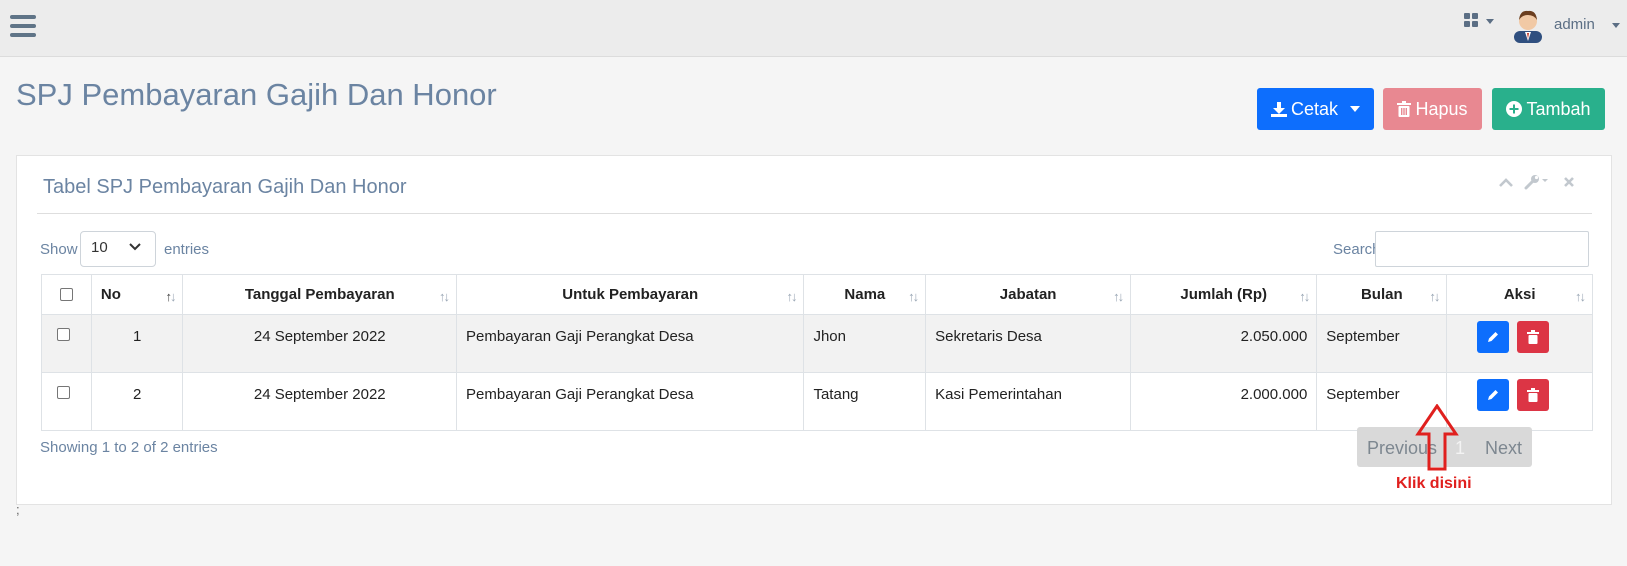  I want to click on cetak-label: Cetak, so click(1314, 108).